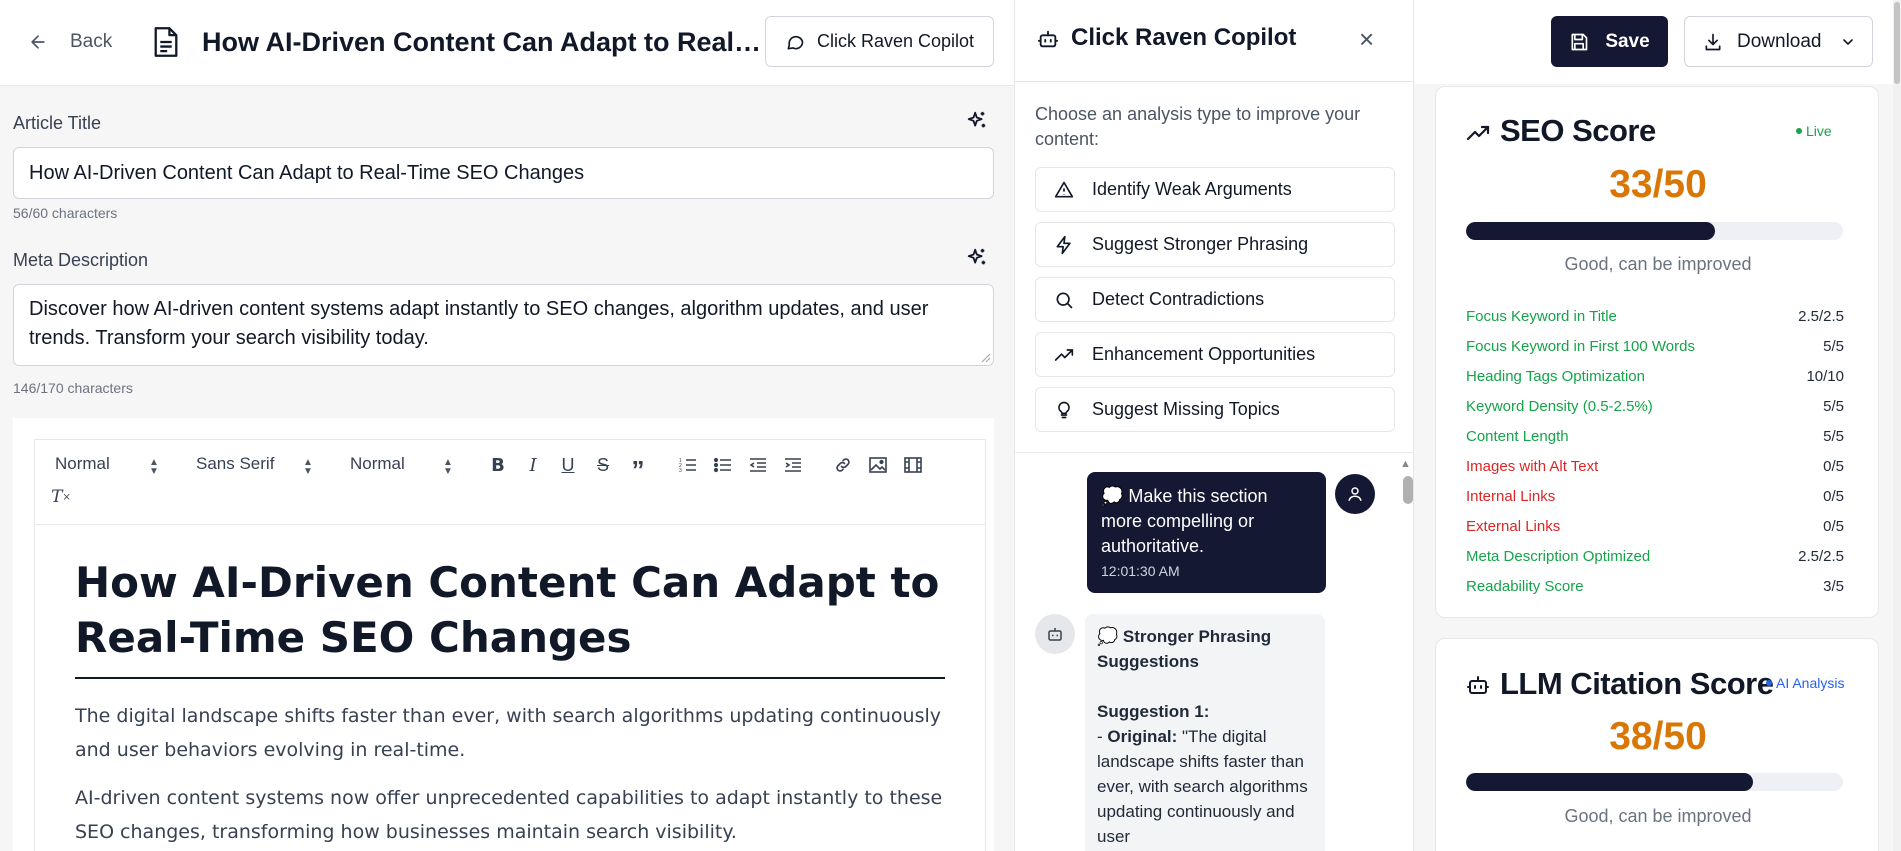 The width and height of the screenshot is (1901, 851). I want to click on llm-progress-fill, so click(1609, 782).